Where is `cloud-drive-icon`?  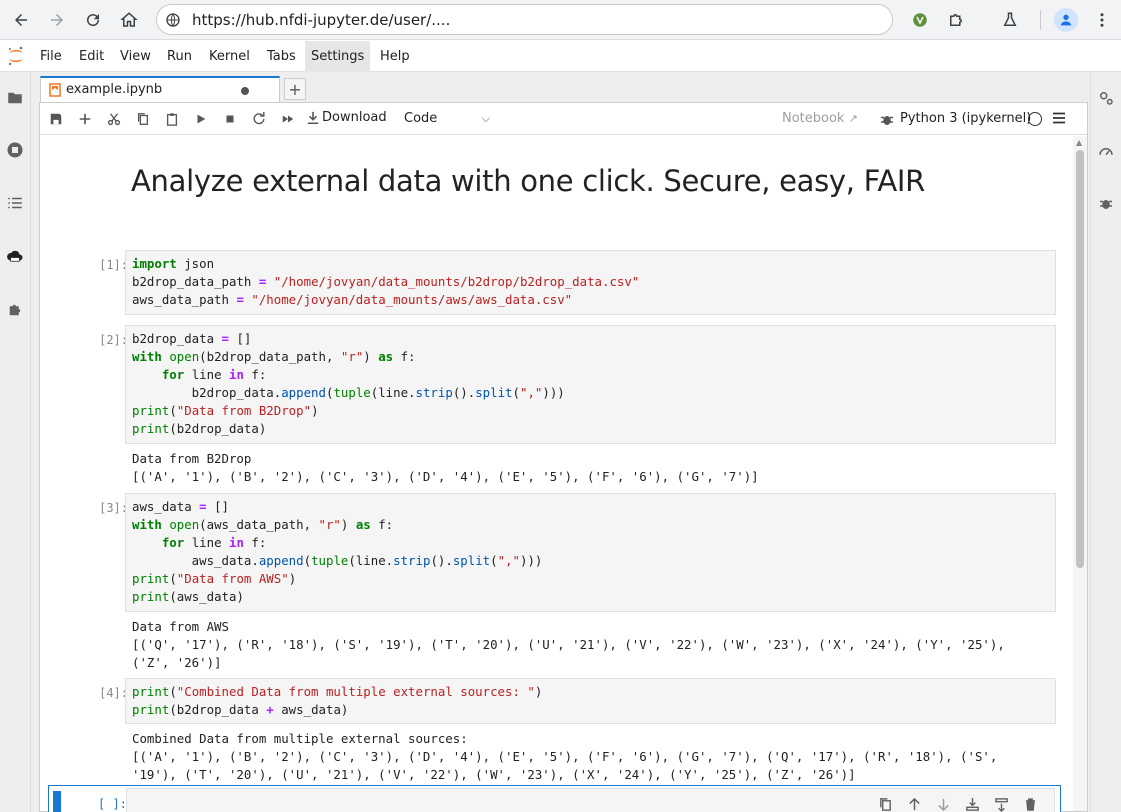 cloud-drive-icon is located at coordinates (15, 256).